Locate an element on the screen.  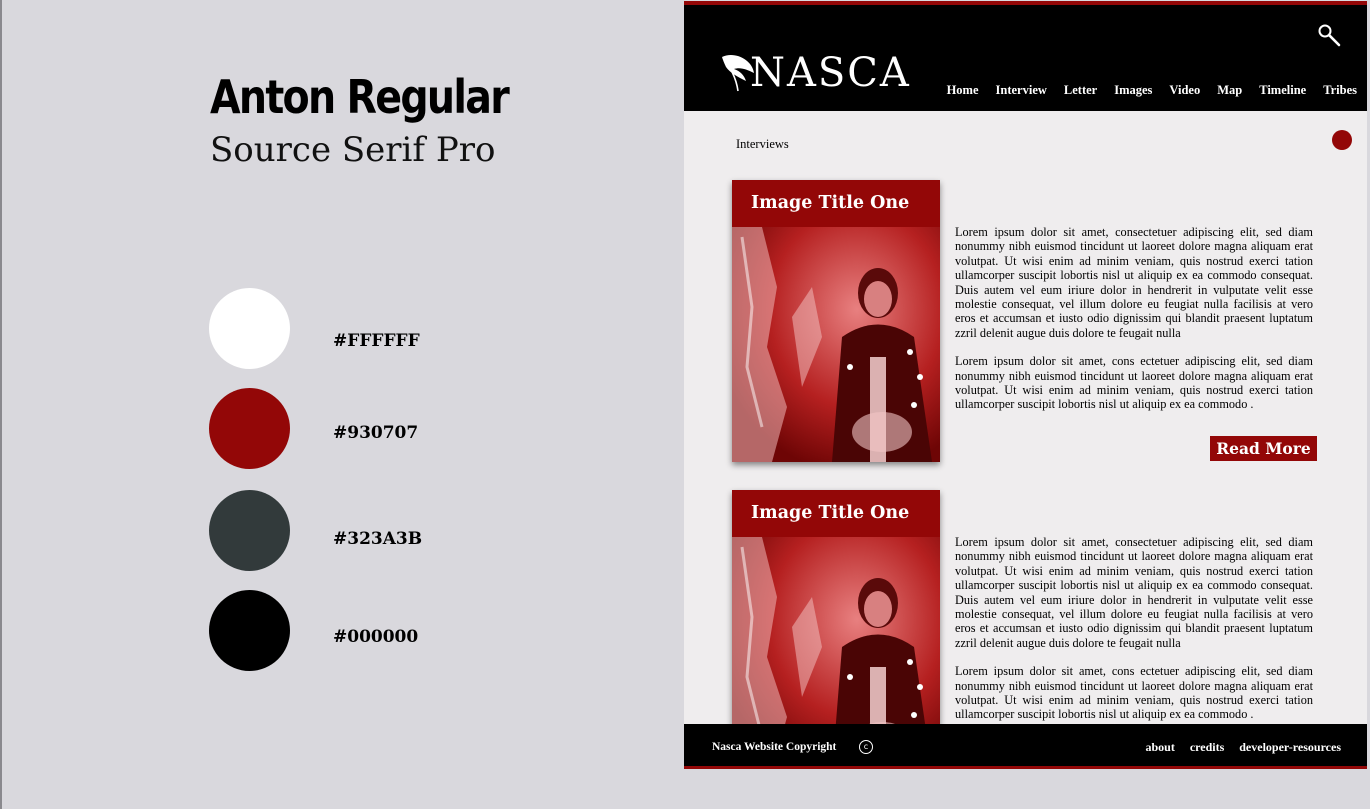
nav-video: Video is located at coordinates (1184, 90).